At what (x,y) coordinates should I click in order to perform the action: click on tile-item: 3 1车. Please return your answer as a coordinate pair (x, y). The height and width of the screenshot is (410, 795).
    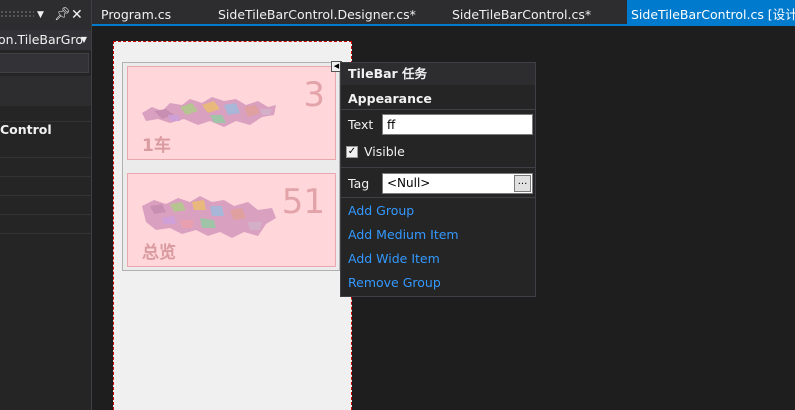
    Looking at the image, I should click on (231, 113).